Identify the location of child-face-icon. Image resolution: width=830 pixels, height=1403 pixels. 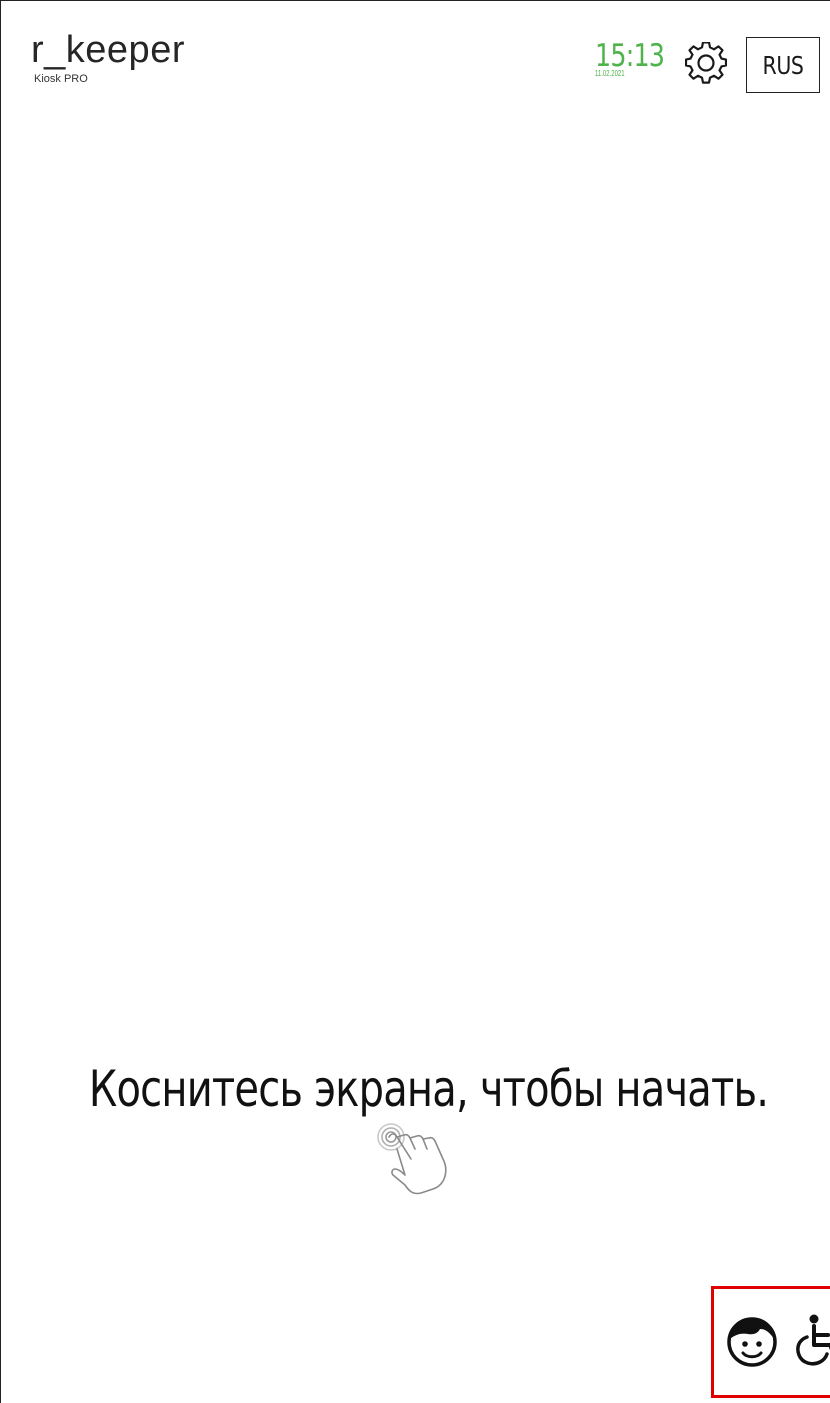
(752, 1342).